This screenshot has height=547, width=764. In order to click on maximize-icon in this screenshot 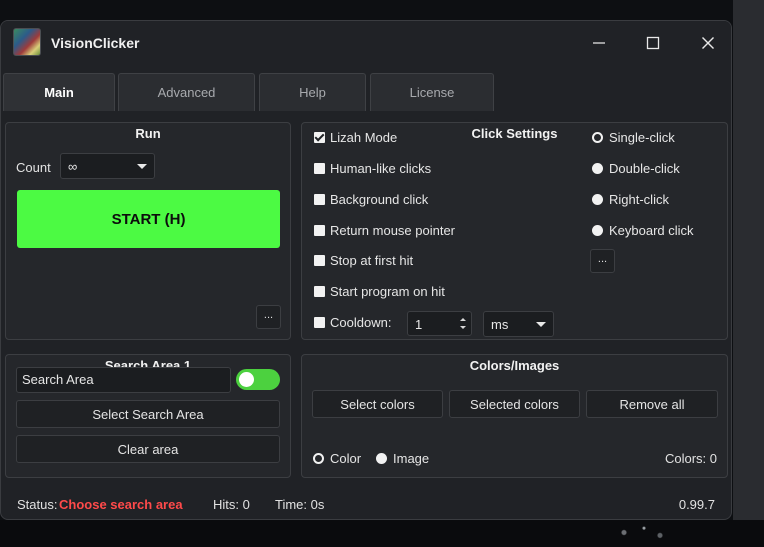, I will do `click(653, 43)`.